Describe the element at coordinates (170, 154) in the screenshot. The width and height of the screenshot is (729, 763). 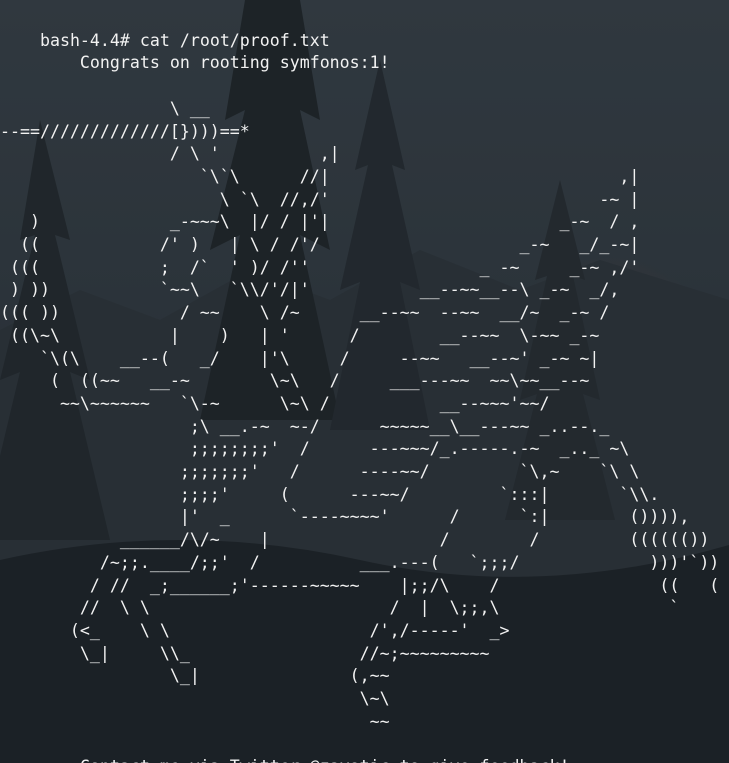
I see `output-line: / \ ' ,|` at that location.